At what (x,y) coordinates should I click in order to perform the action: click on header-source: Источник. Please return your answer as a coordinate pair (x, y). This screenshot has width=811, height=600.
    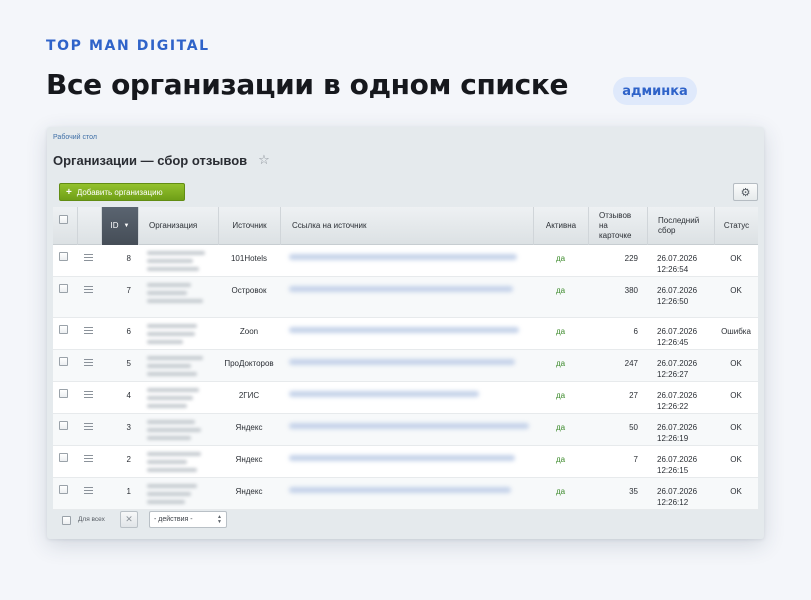
    Looking at the image, I should click on (249, 226).